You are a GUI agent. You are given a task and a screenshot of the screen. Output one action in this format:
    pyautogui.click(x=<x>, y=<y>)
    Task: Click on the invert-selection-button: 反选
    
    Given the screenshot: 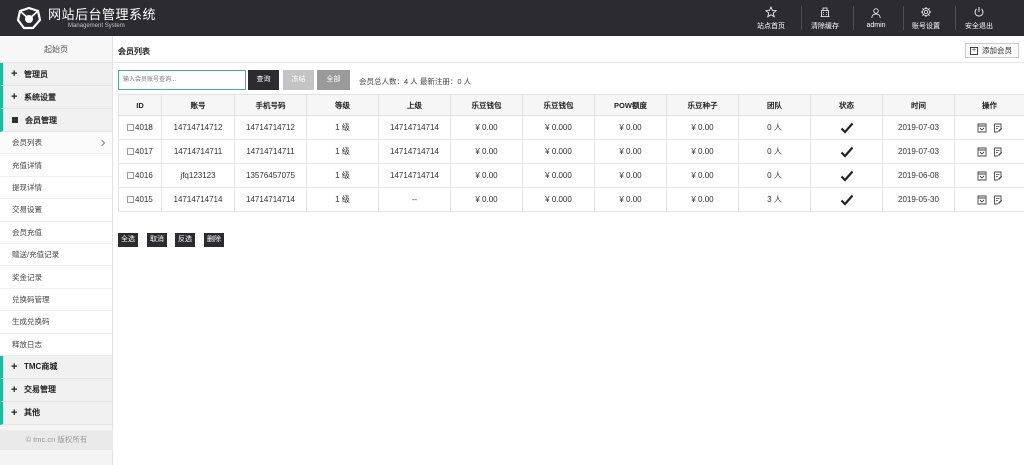 What is the action you would take?
    pyautogui.click(x=185, y=240)
    